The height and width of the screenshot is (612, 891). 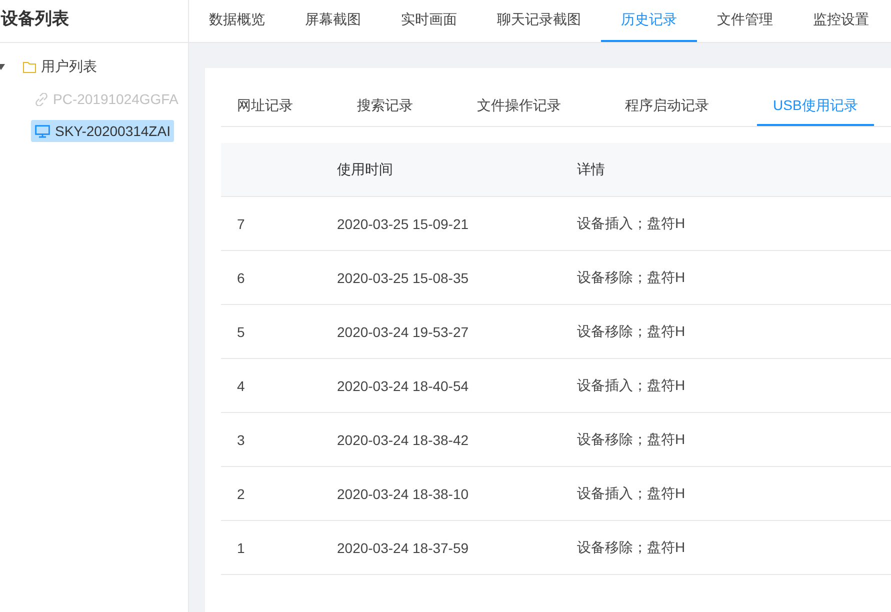 I want to click on tree-item: 用户列表, so click(x=60, y=67).